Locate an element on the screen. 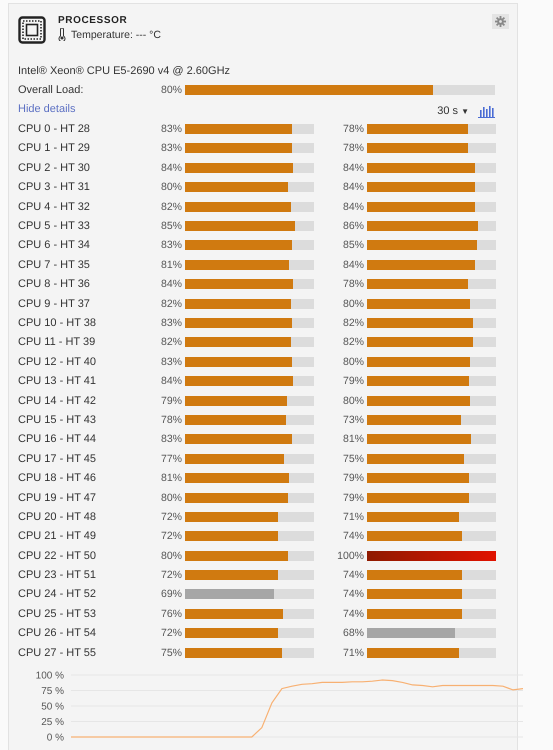 Image resolution: width=553 pixels, height=750 pixels. core-label: CPU 20 - HT 48 is located at coordinates (58, 516).